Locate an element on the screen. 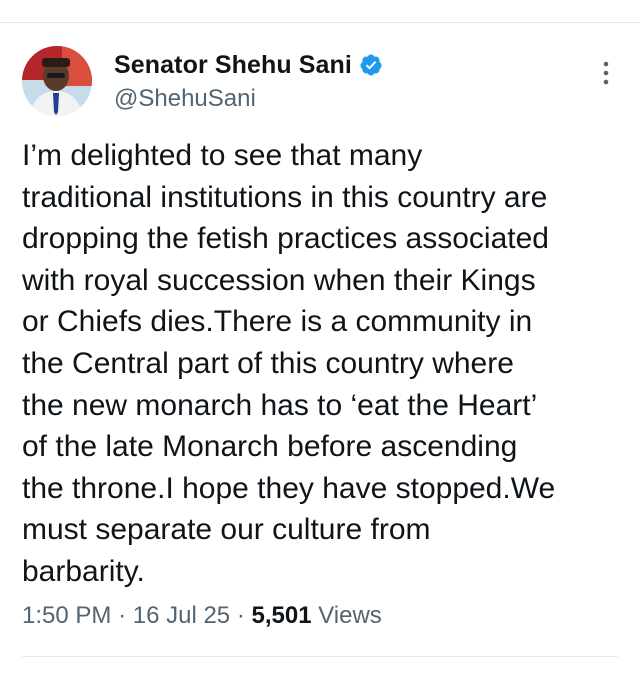 Image resolution: width=640 pixels, height=681 pixels. tweet-metadata: 1:50 PM · 16 Jul 25 · 5,501 Views is located at coordinates (202, 616).